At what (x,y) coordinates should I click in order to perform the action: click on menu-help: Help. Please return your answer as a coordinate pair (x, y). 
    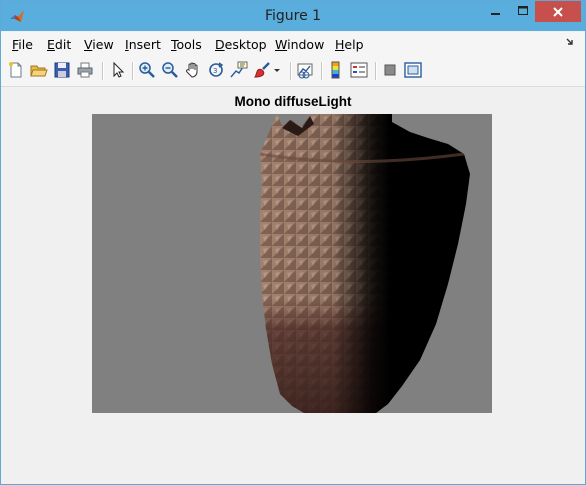
    Looking at the image, I should click on (349, 44).